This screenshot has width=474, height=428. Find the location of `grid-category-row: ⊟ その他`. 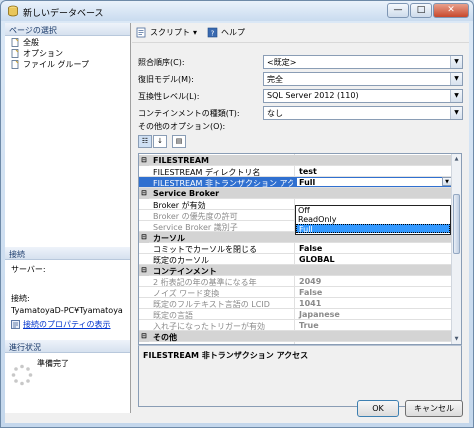

grid-category-row: ⊟ その他 is located at coordinates (296, 336).